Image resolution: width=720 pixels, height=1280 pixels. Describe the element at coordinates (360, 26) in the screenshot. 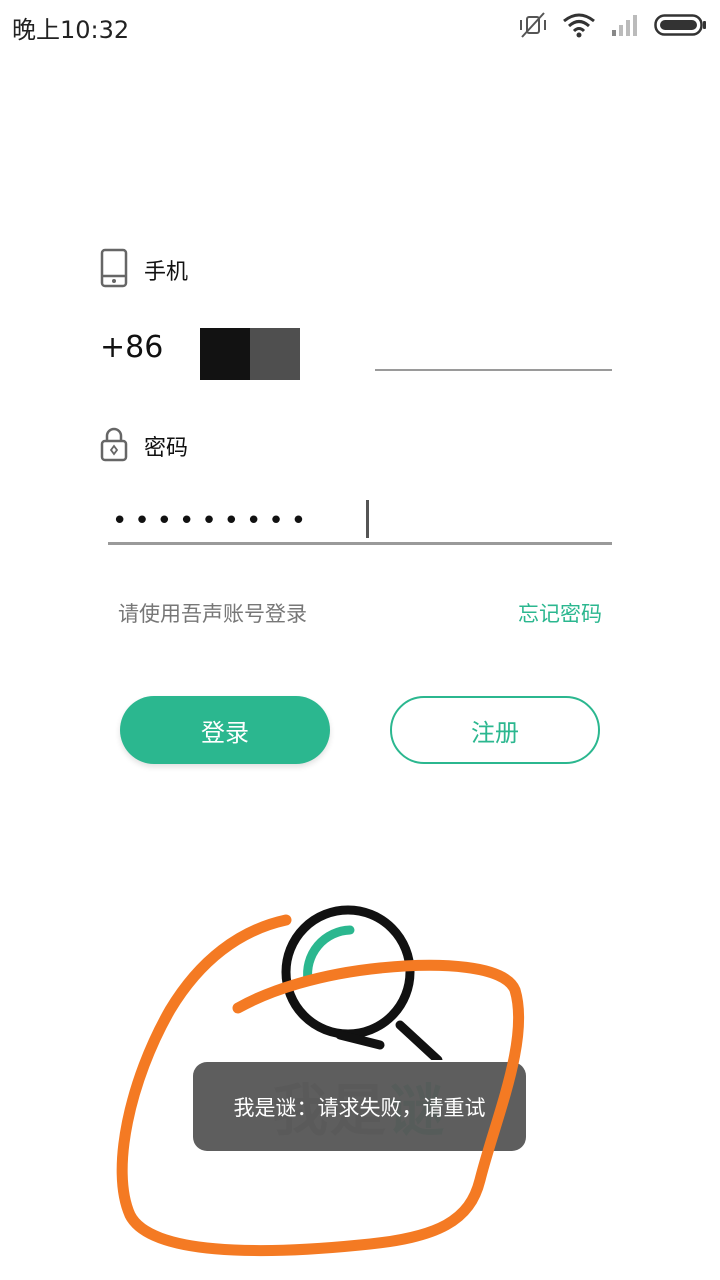

I see `status-bar: 晚上10:32` at that location.